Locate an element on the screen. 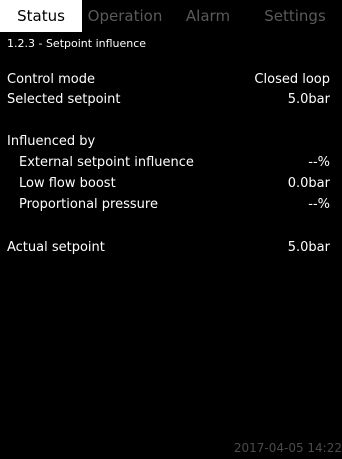  proportional-pressure-value: --% is located at coordinates (319, 204).